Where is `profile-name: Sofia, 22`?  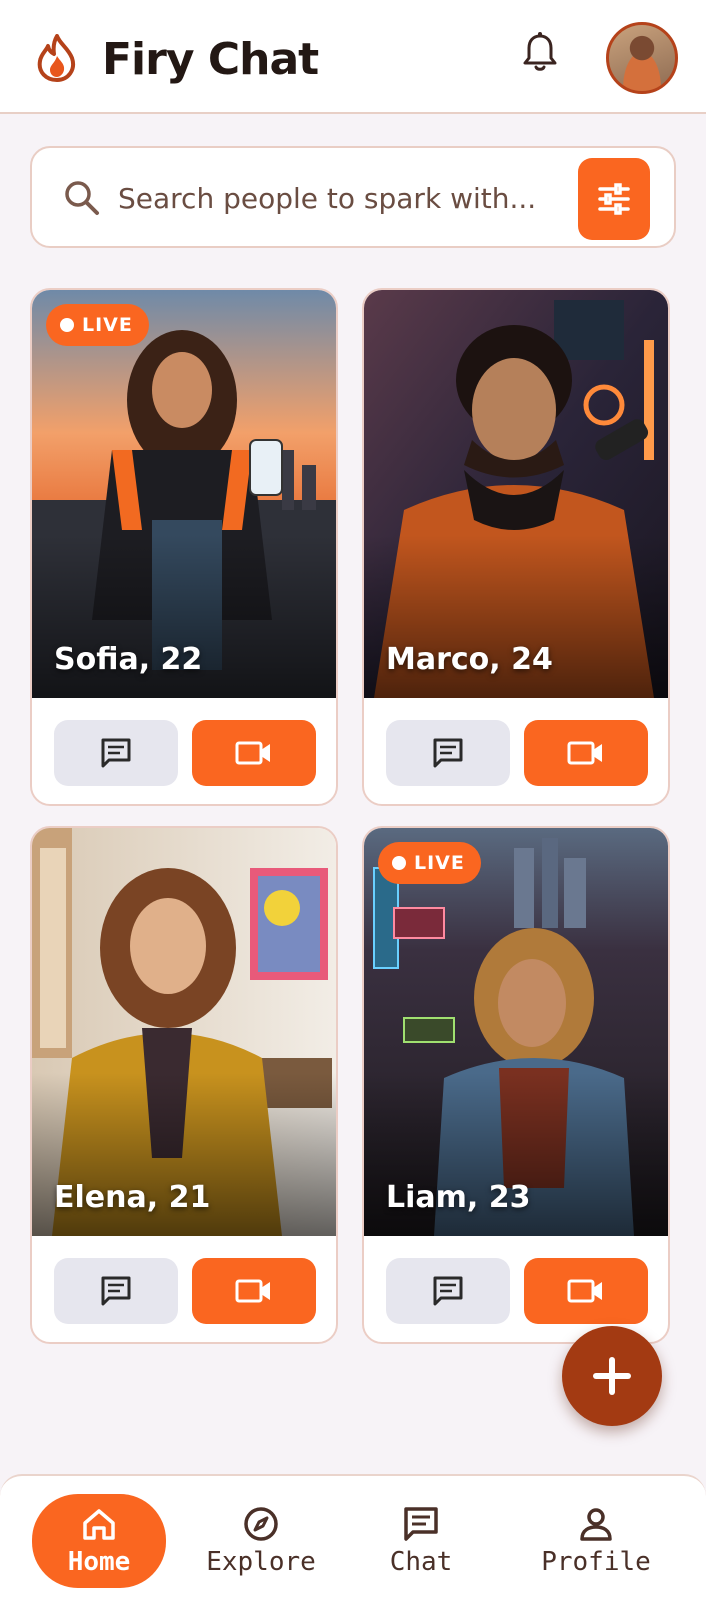 profile-name: Sofia, 22 is located at coordinates (128, 659).